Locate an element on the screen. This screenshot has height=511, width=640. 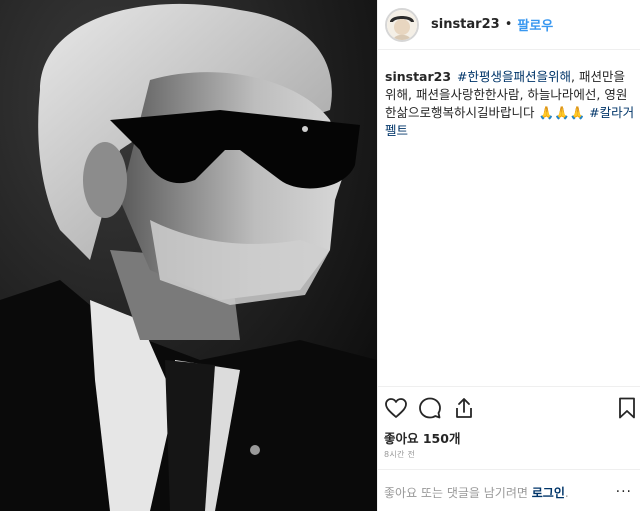
comment-icon is located at coordinates (430, 408).